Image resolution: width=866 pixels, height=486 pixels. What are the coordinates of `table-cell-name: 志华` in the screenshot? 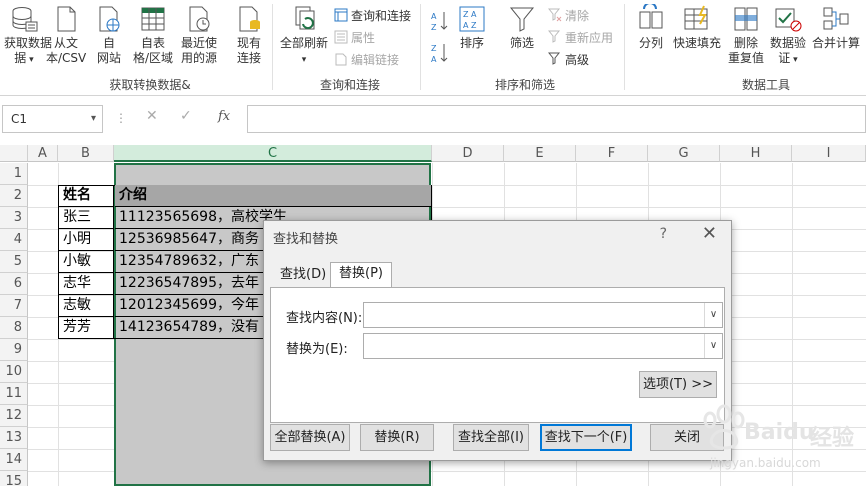 It's located at (86, 284).